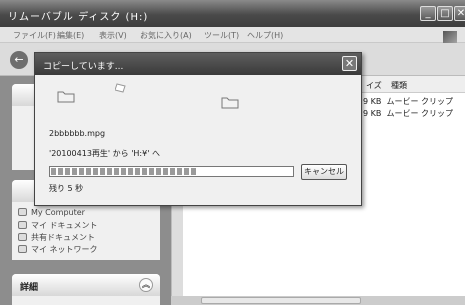 The width and height of the screenshot is (465, 305). What do you see at coordinates (66, 97) in the screenshot?
I see `source-folder-icon` at bounding box center [66, 97].